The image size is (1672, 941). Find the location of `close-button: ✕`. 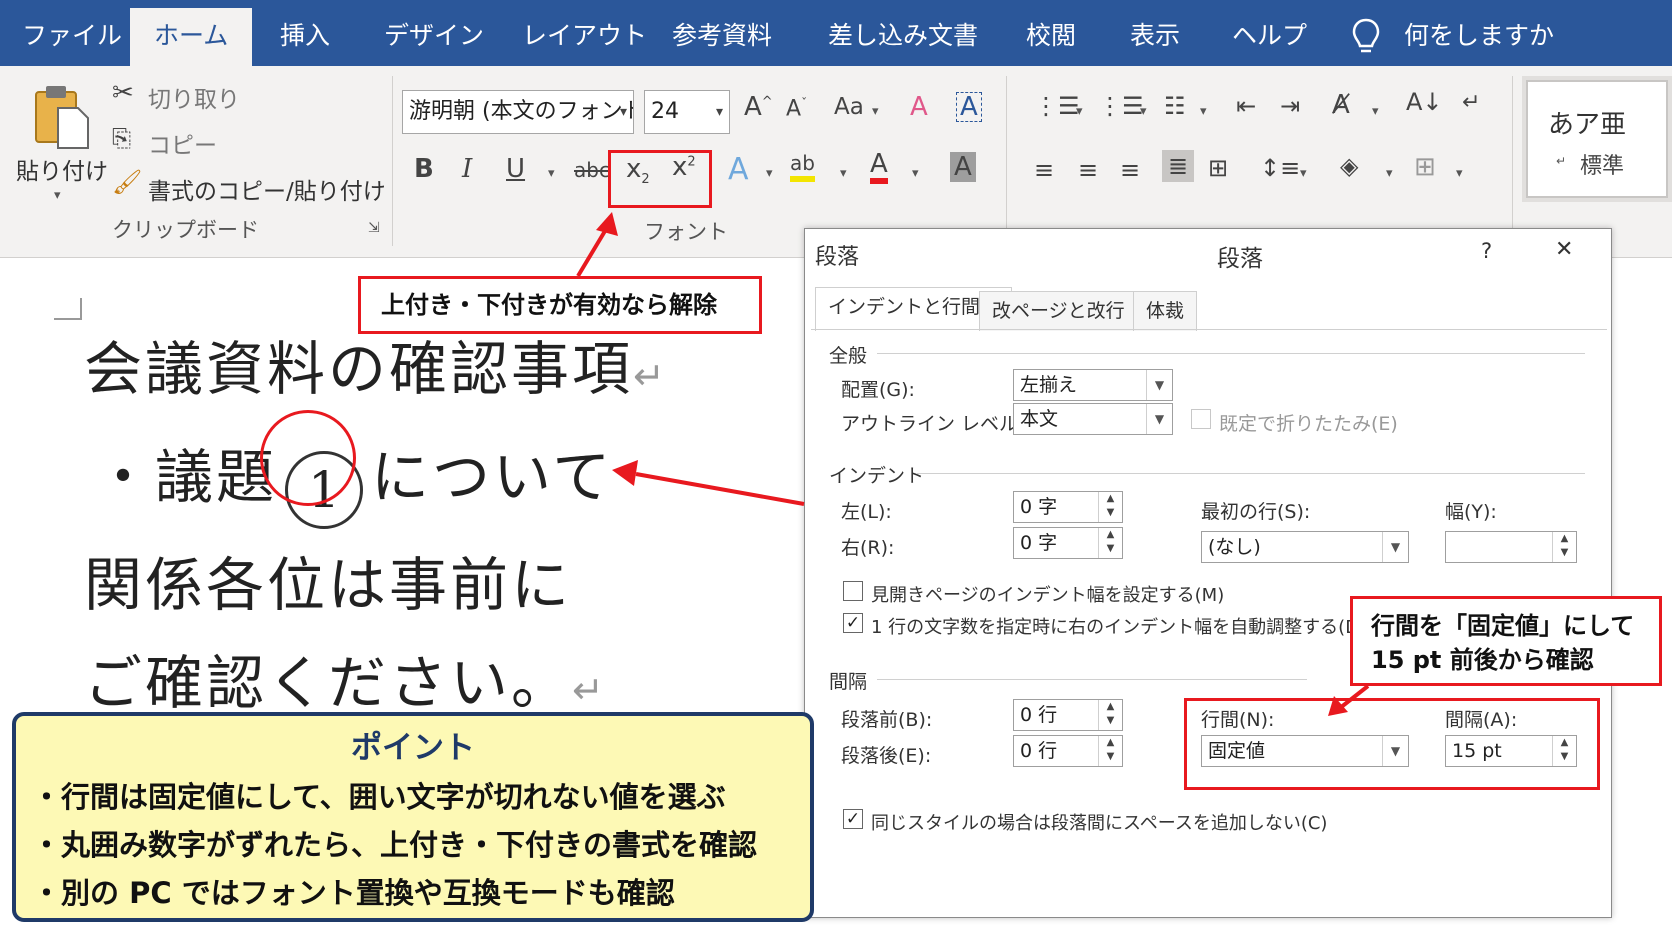

close-button: ✕ is located at coordinates (1564, 249).